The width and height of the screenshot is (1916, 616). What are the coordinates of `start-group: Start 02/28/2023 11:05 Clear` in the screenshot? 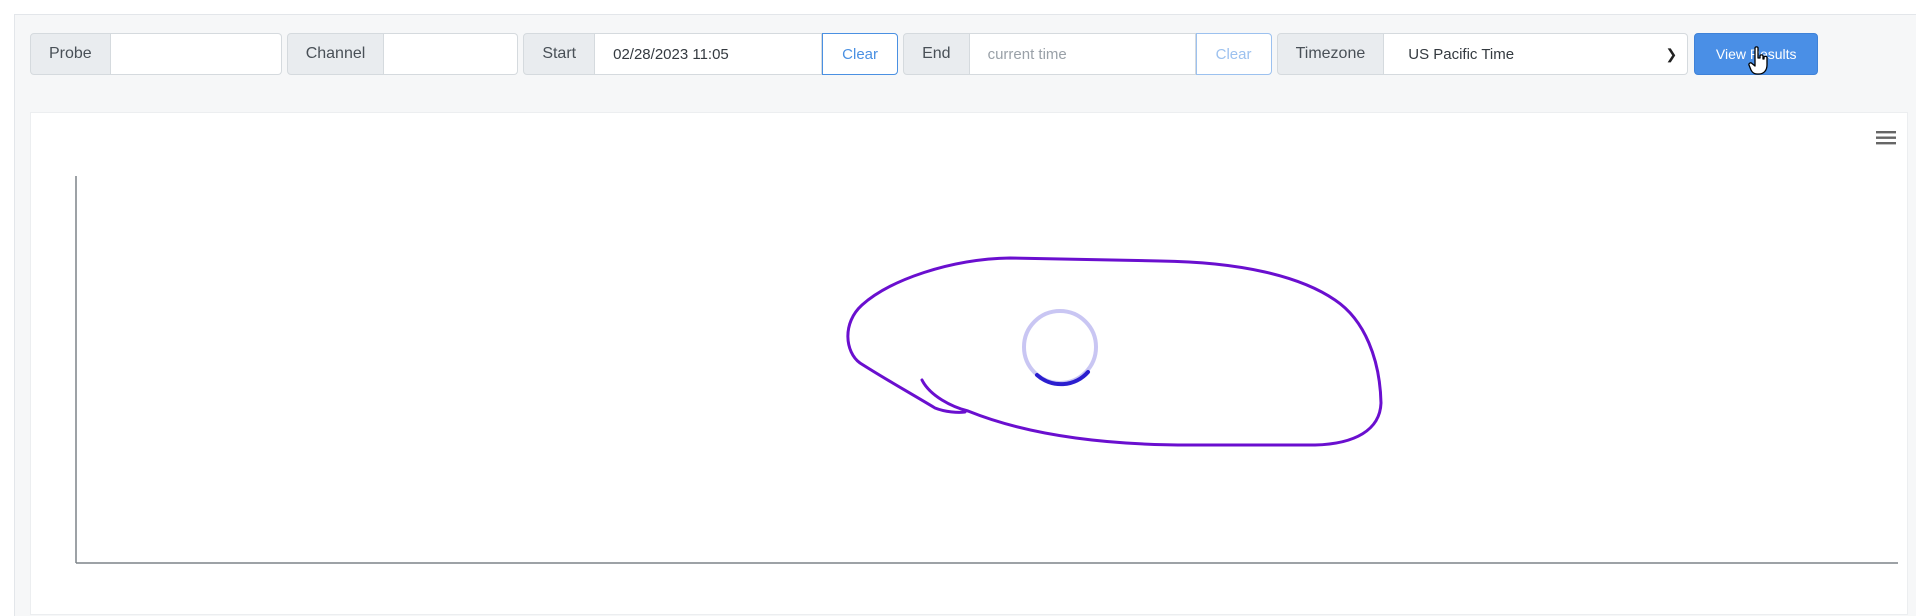 It's located at (711, 54).